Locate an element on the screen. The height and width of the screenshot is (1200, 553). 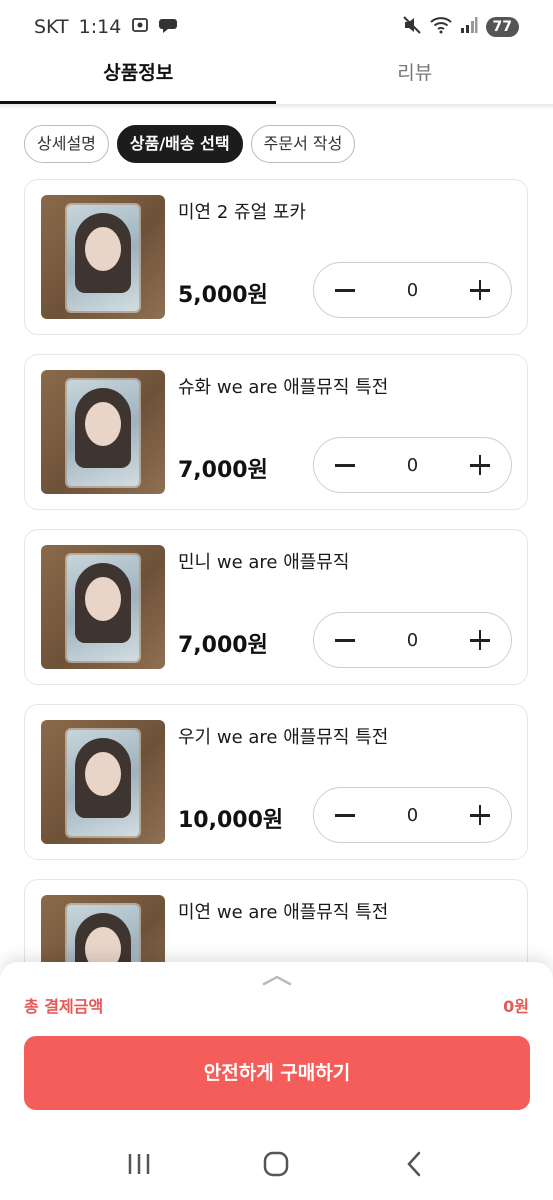
tab-product-info: 상품정보 is located at coordinates (138, 79).